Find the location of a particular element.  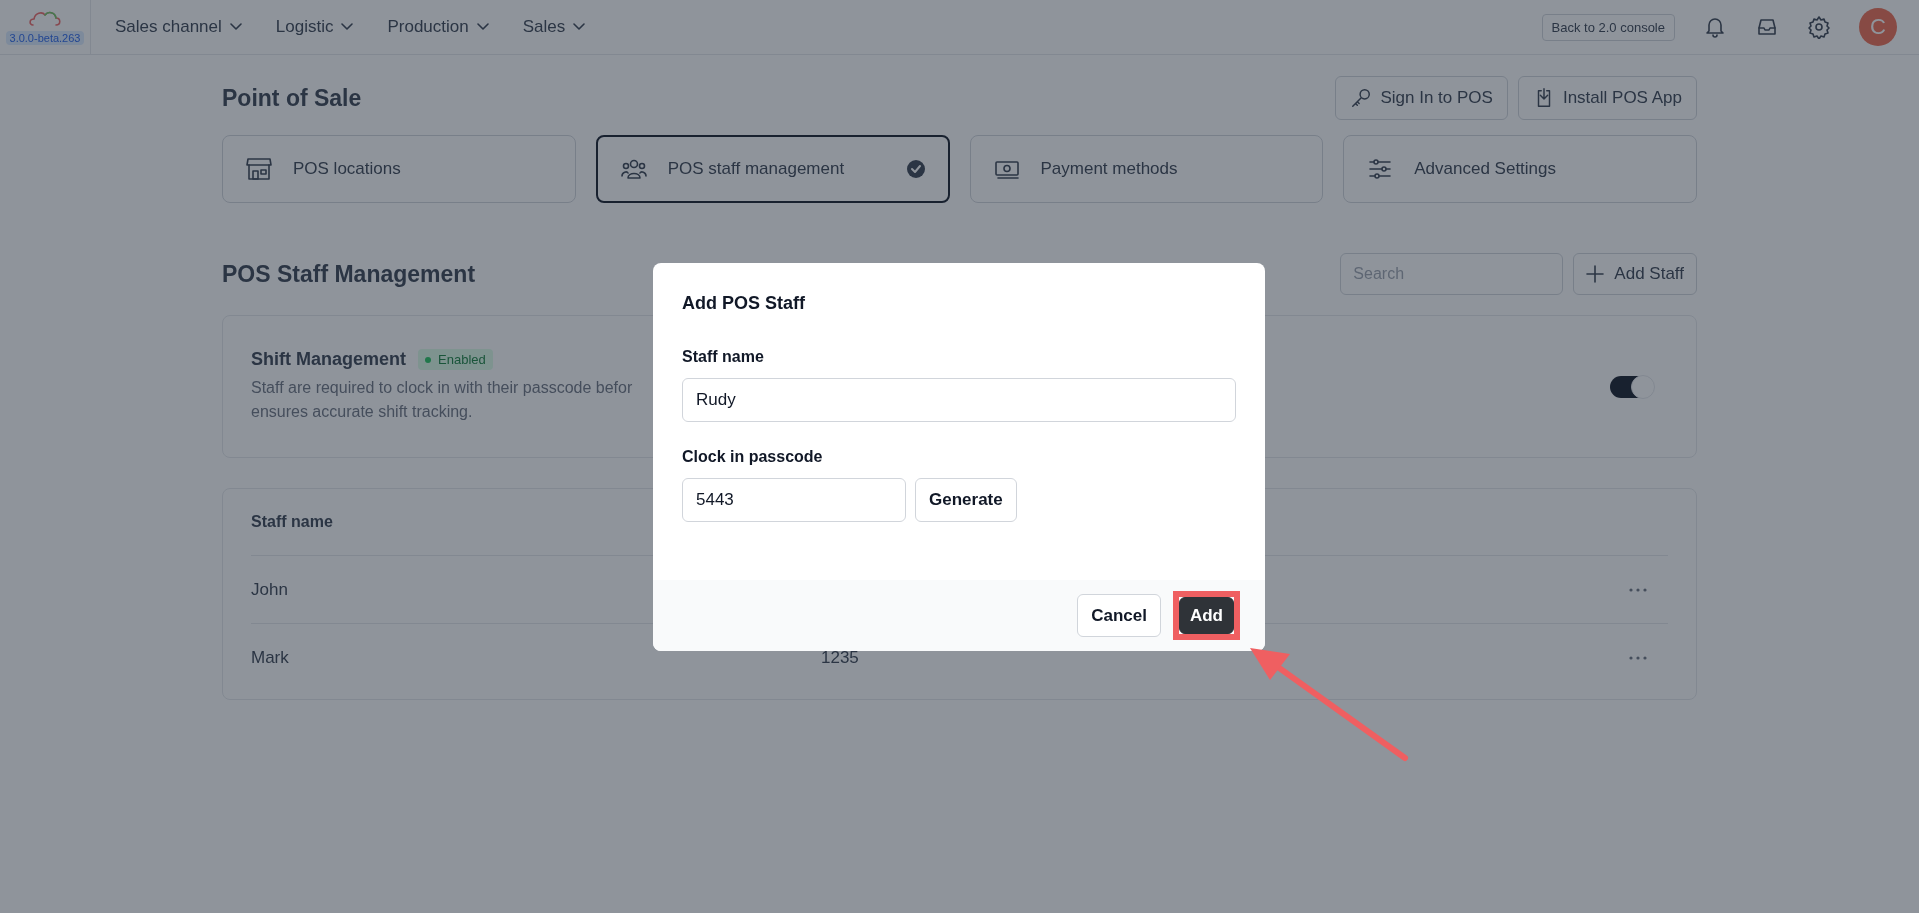

section-tab: POS locations is located at coordinates (399, 169).